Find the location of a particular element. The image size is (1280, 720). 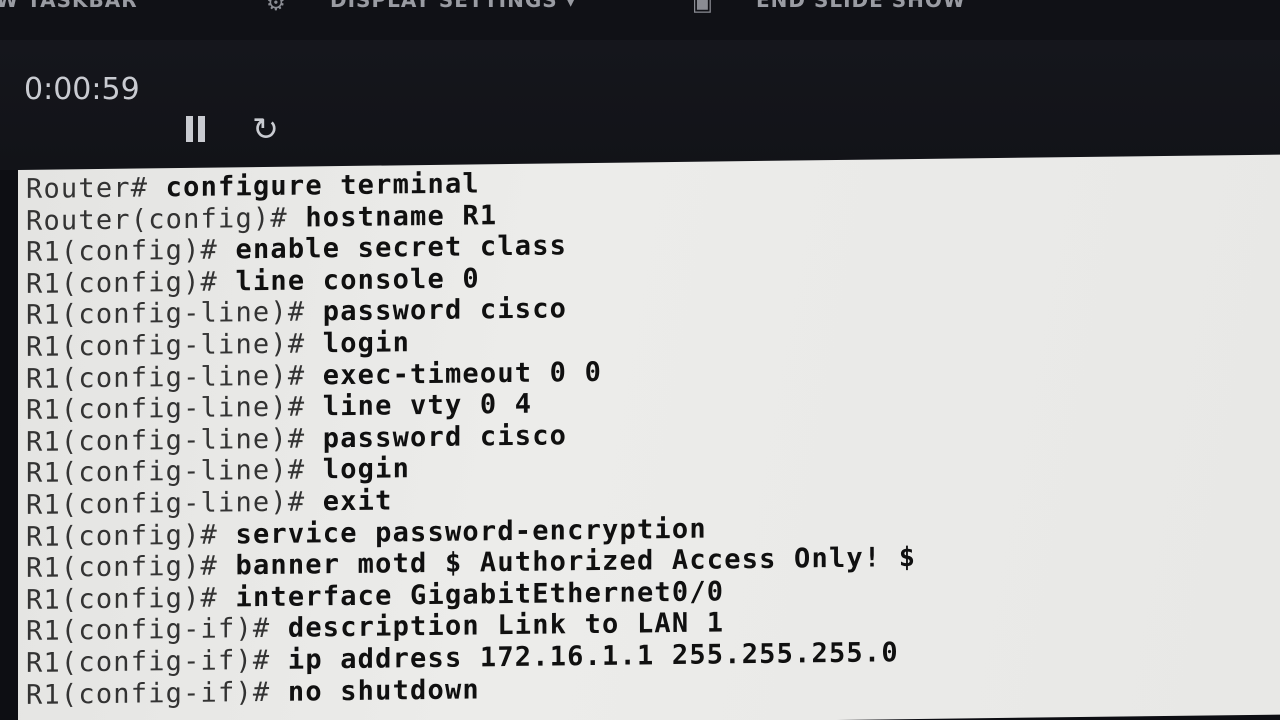

end-slide-show-button: END SLIDE SHOW is located at coordinates (861, 6).